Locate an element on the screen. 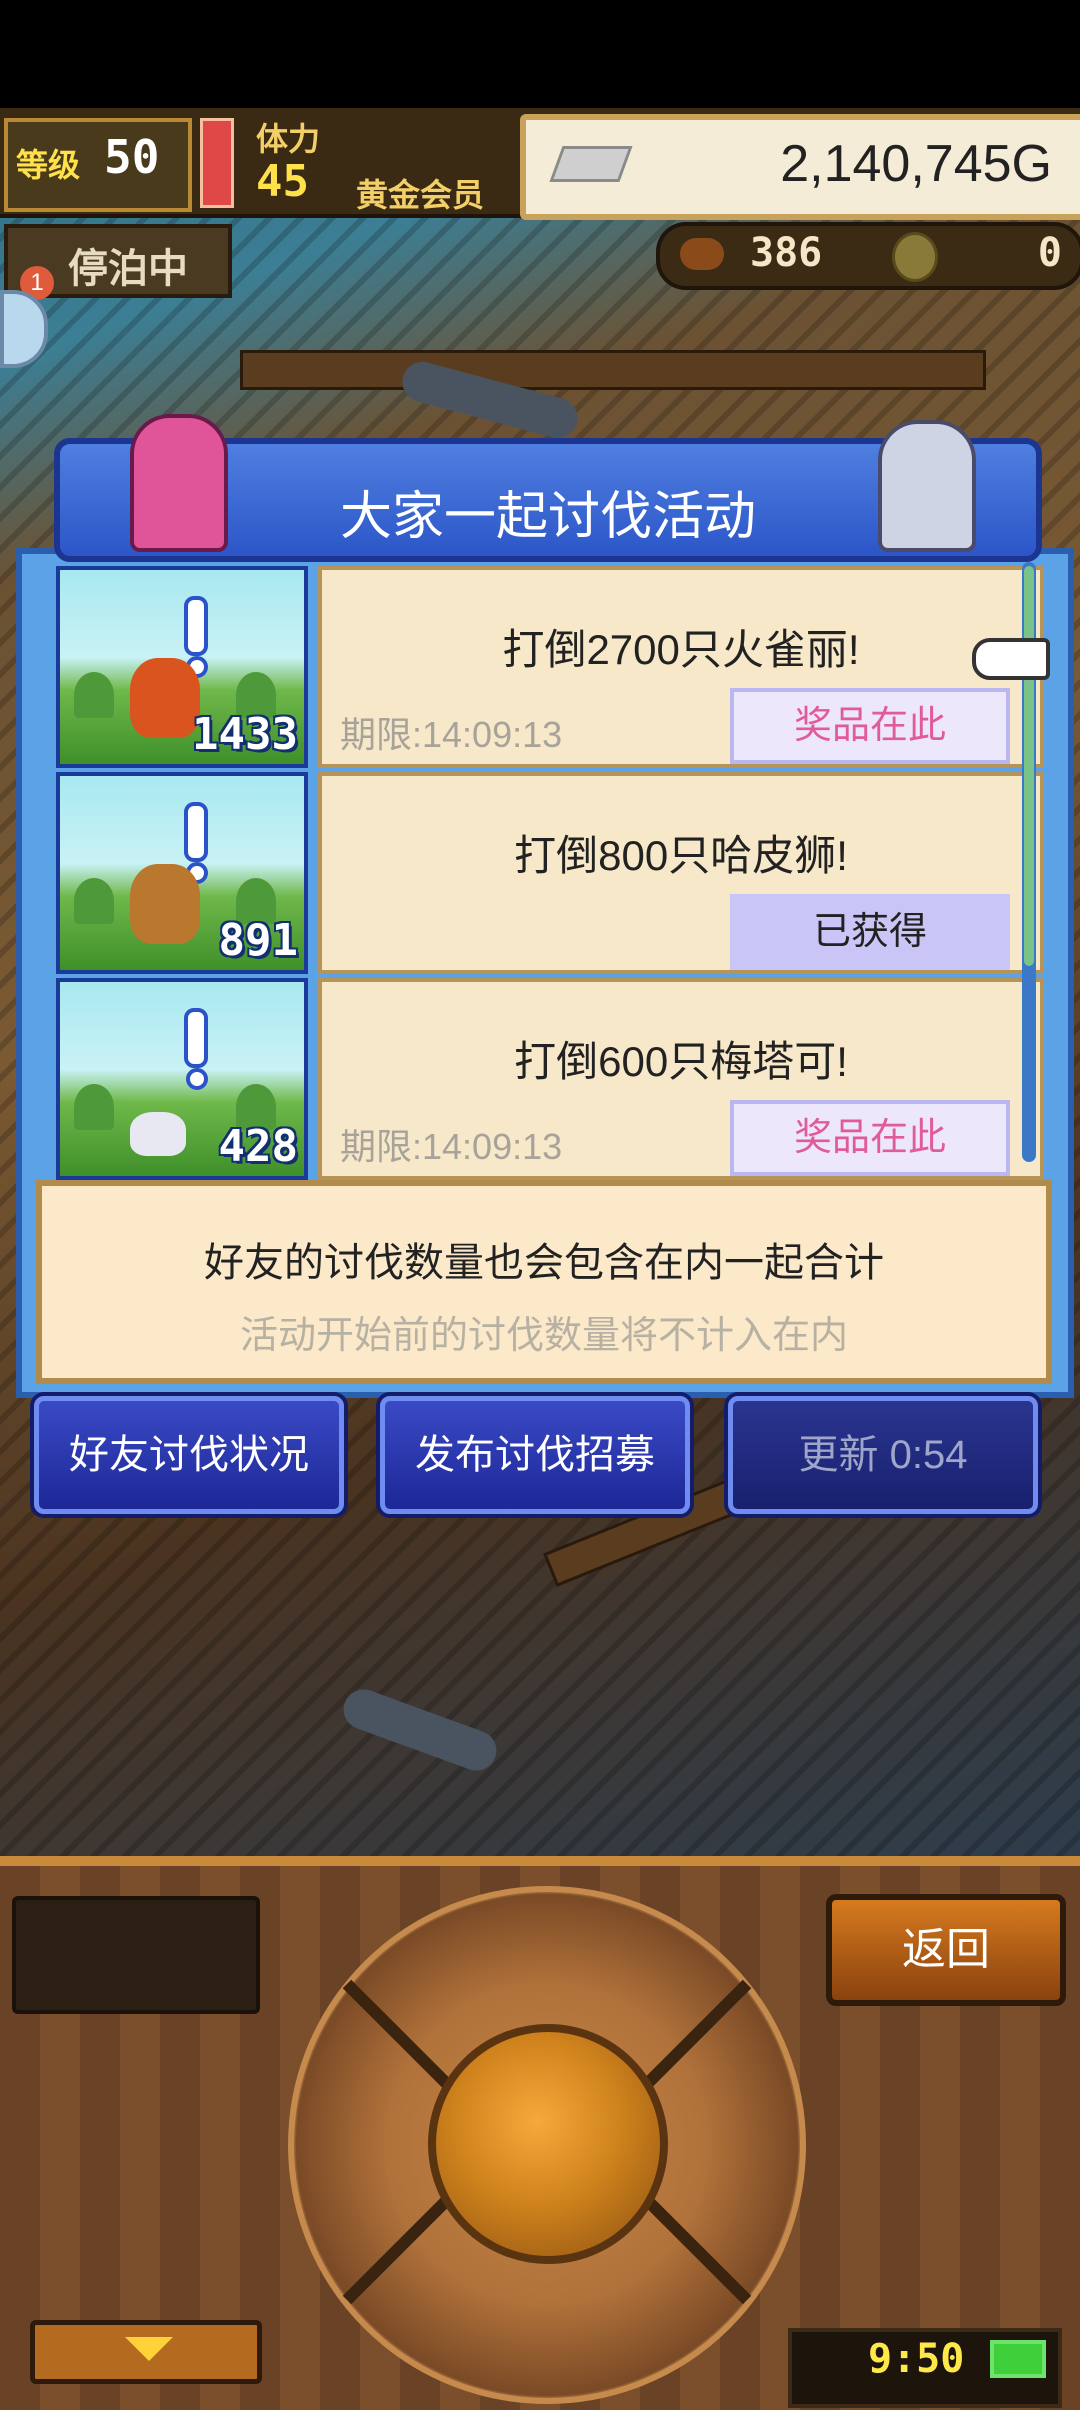 This screenshot has height=2410, width=1080. quest-card: 打倒600只梅塔可! 期限:14:09:13 奖品在此 is located at coordinates (681, 1079).